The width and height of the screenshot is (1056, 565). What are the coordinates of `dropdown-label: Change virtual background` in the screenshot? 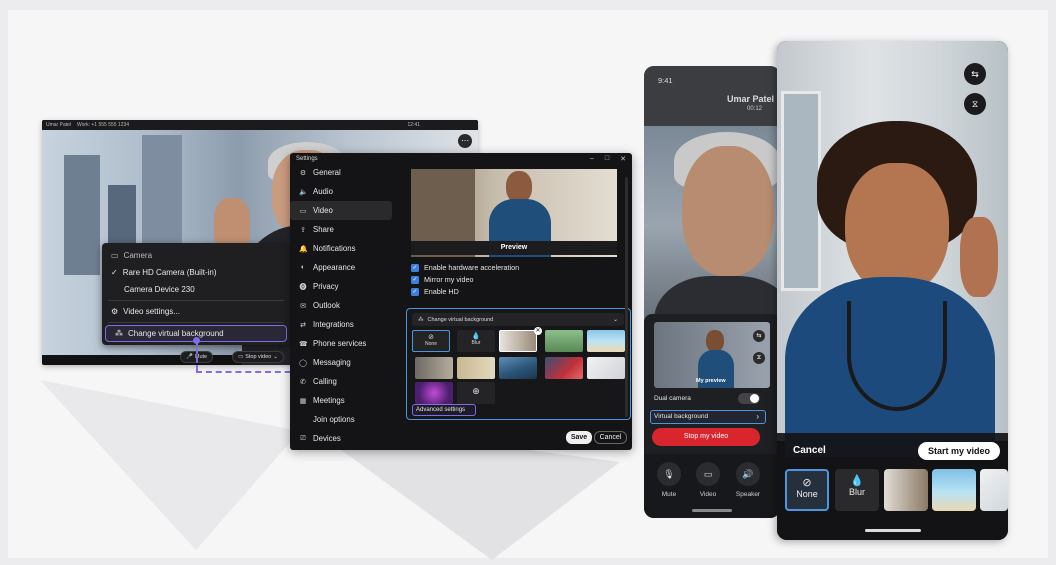 It's located at (460, 319).